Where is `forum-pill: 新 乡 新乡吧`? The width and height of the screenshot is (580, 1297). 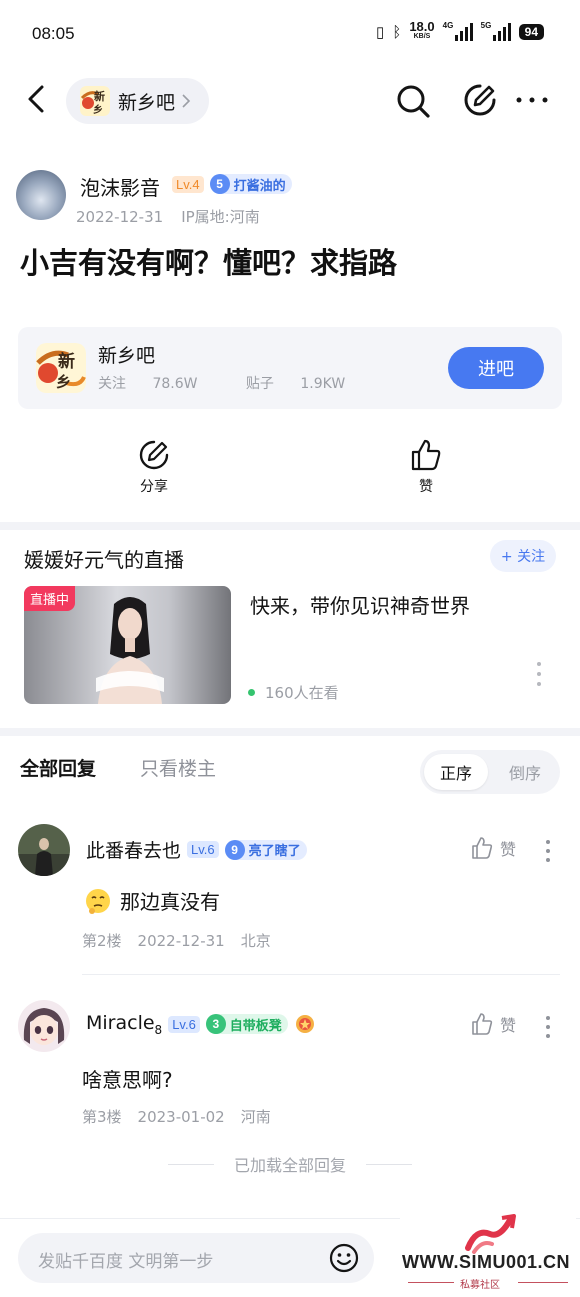
forum-pill: 新 乡 新乡吧 is located at coordinates (138, 101).